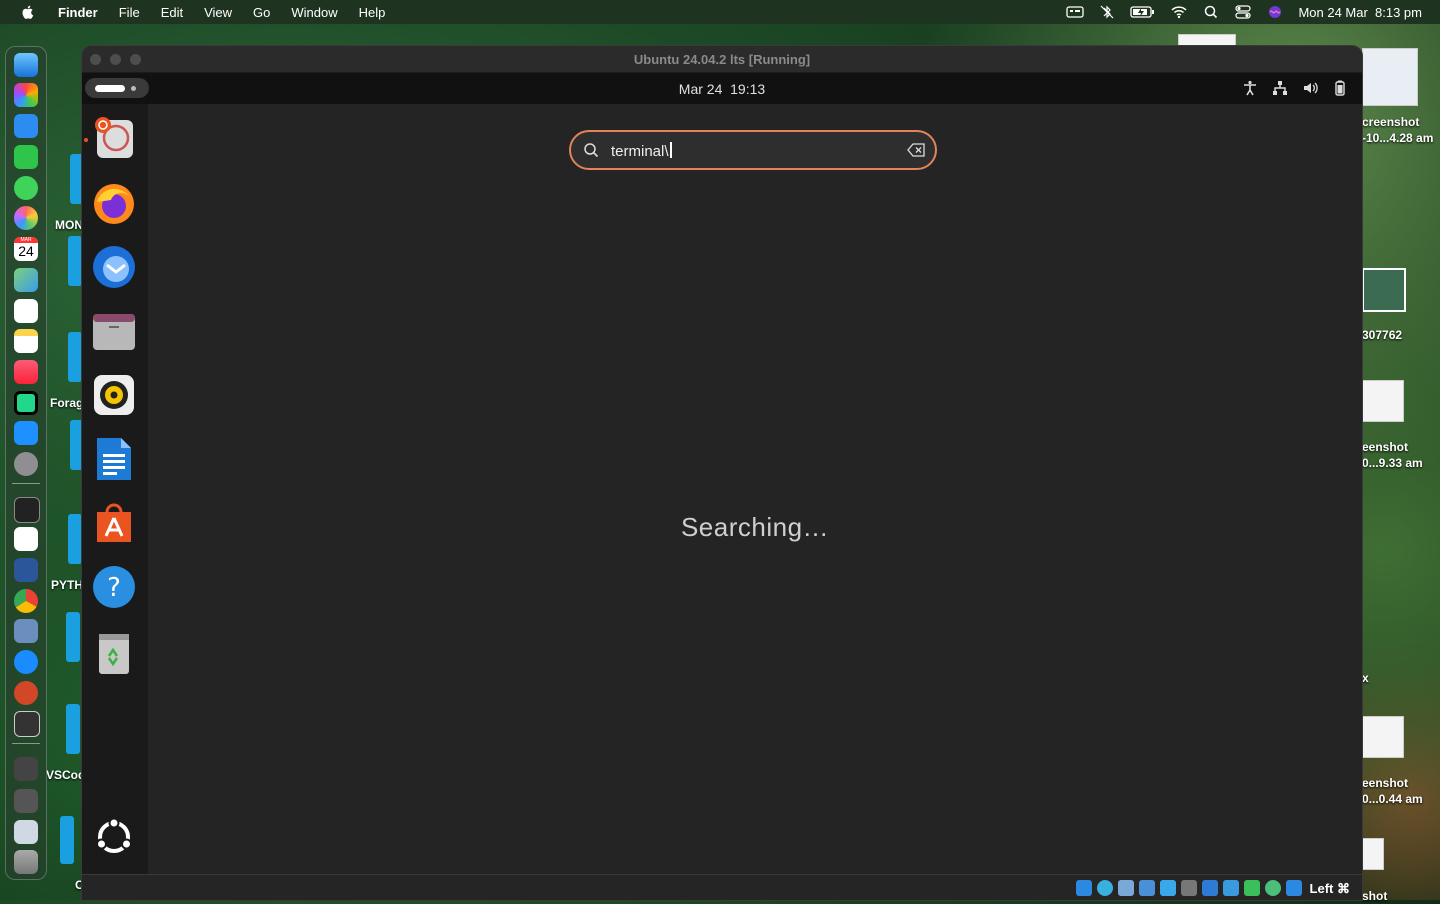  I want to click on control-center-icon, so click(1243, 12).